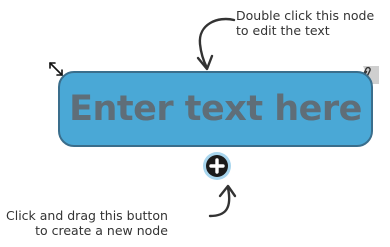 This screenshot has width=390, height=247. I want to click on edit-hint: Double click this node to edit the text, so click(305, 23).